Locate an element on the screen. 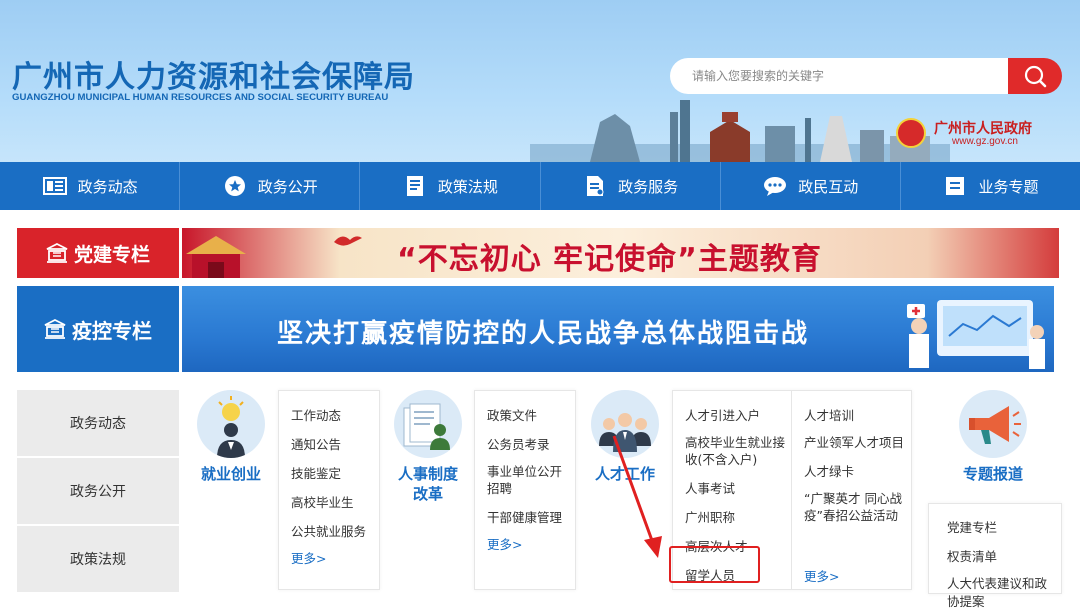  nav-item-public: 政务公开 is located at coordinates (270, 186).